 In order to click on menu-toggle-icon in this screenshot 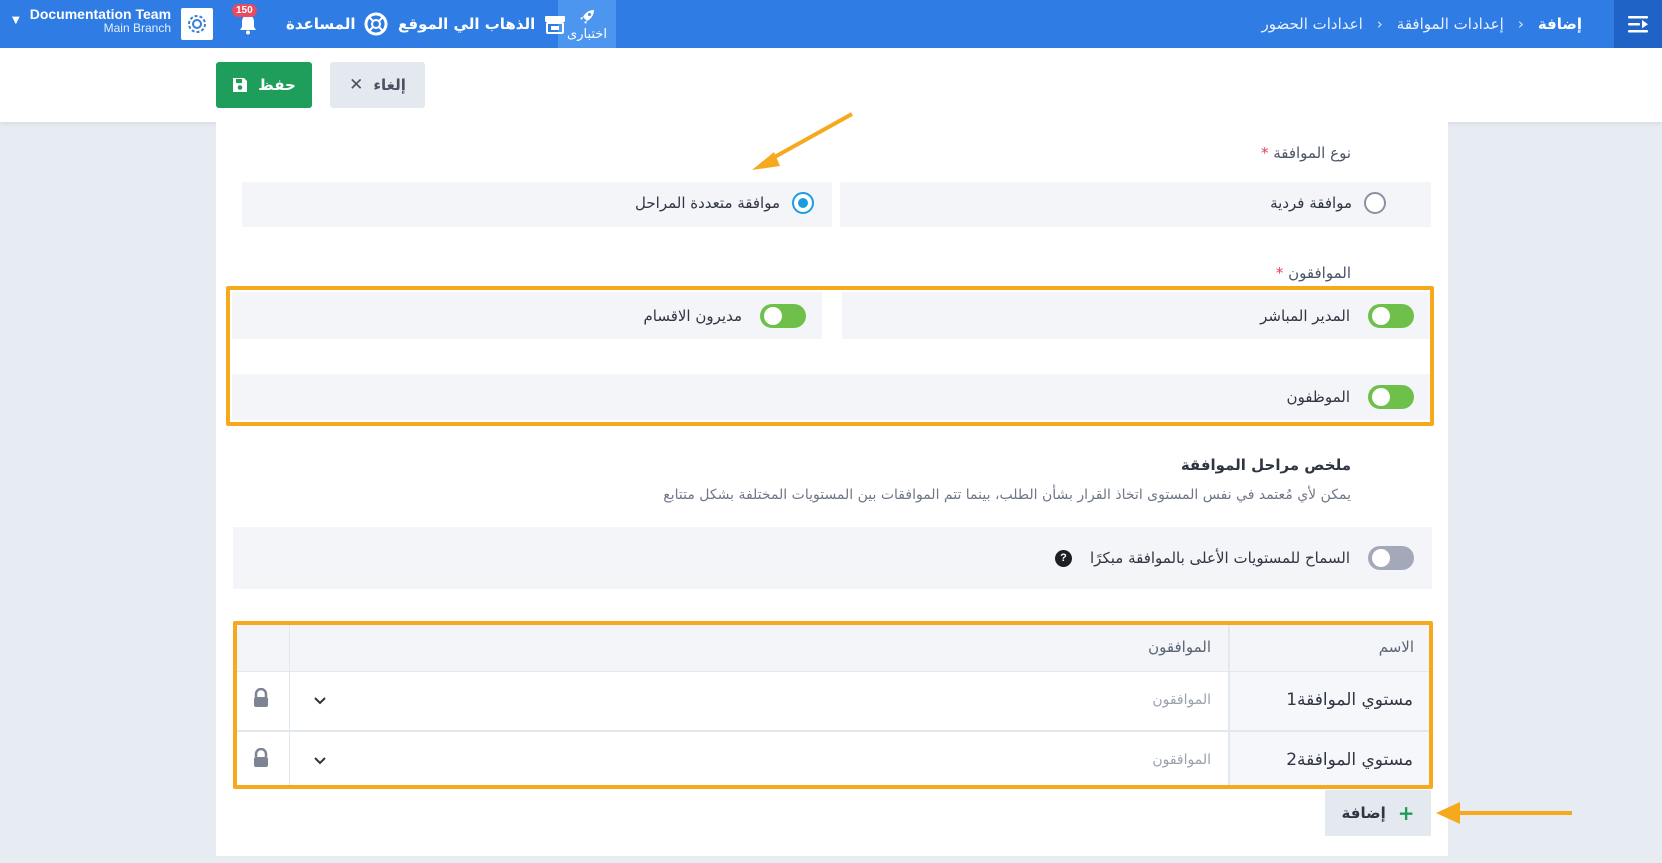, I will do `click(1638, 24)`.